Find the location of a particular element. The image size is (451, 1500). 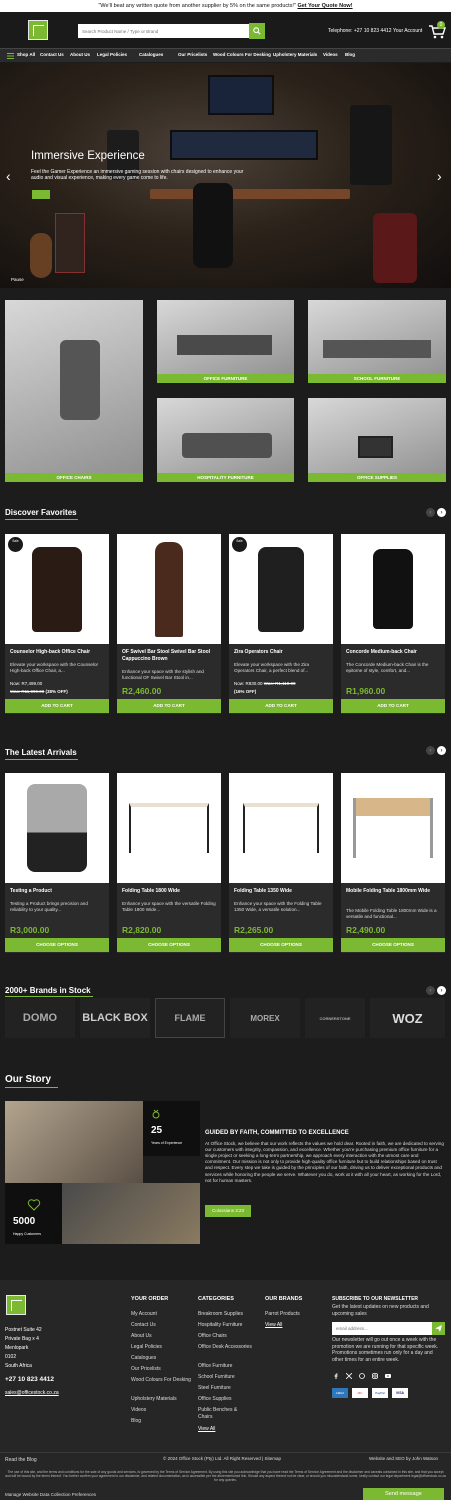

footer-cat-link: Office Desk Accessories is located at coordinates (225, 1347).